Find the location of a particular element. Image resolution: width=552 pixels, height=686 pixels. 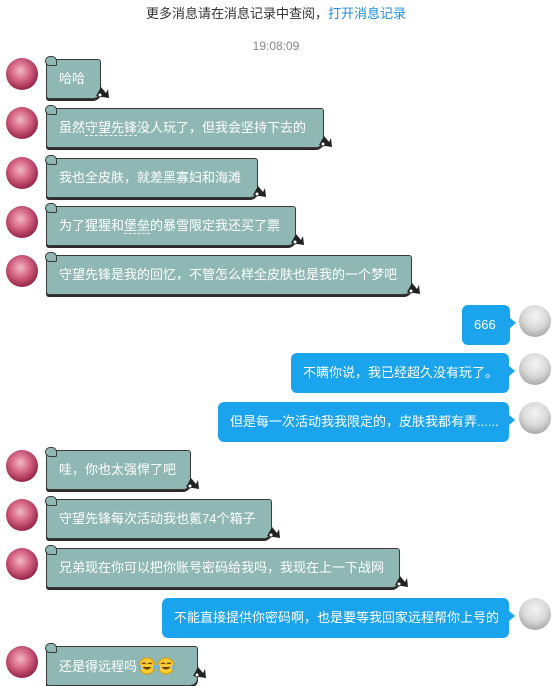

message-text: 还是得远程吗 is located at coordinates (98, 666).